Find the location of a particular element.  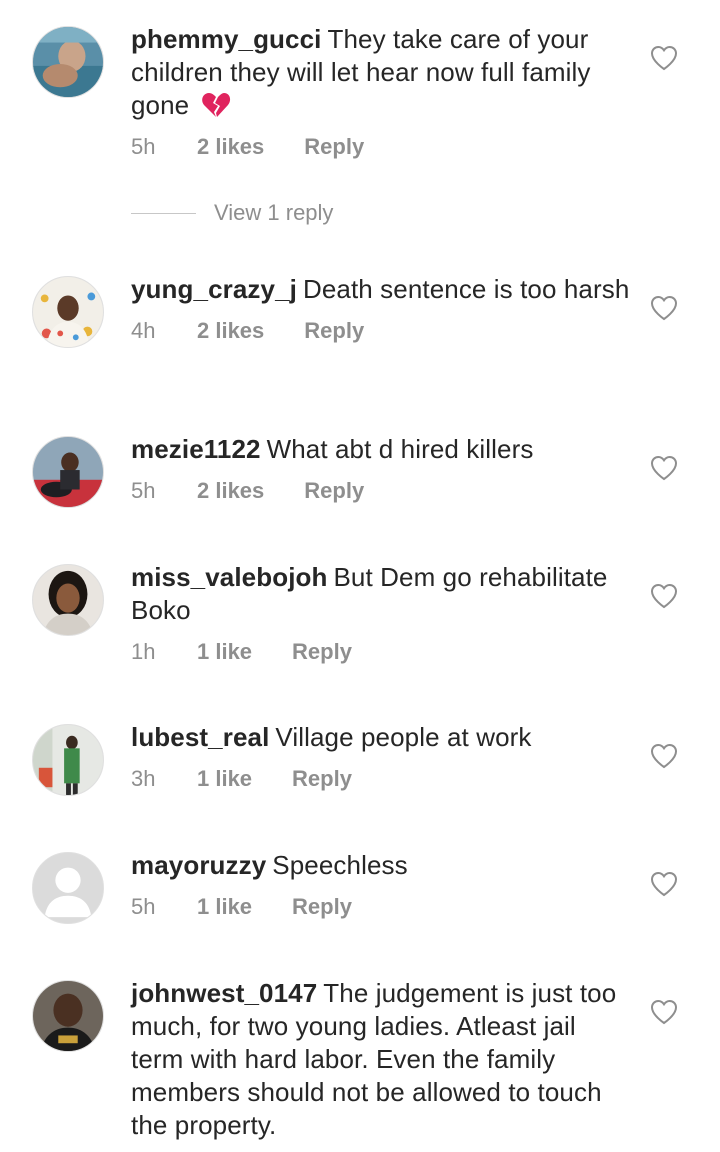

comment-time: 4h is located at coordinates (143, 330).